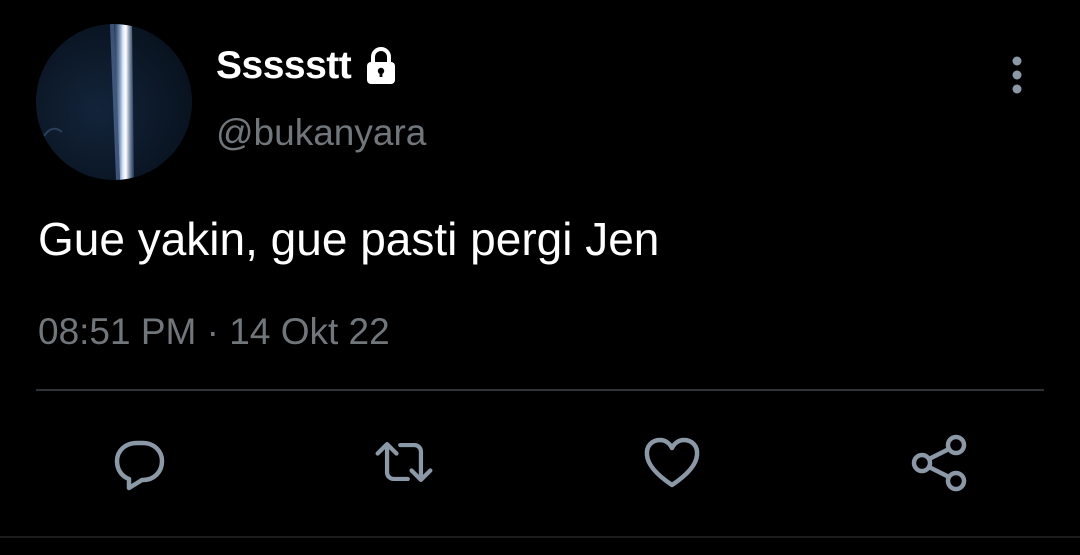  What do you see at coordinates (284, 66) in the screenshot?
I see `display-name: Ssssstt` at bounding box center [284, 66].